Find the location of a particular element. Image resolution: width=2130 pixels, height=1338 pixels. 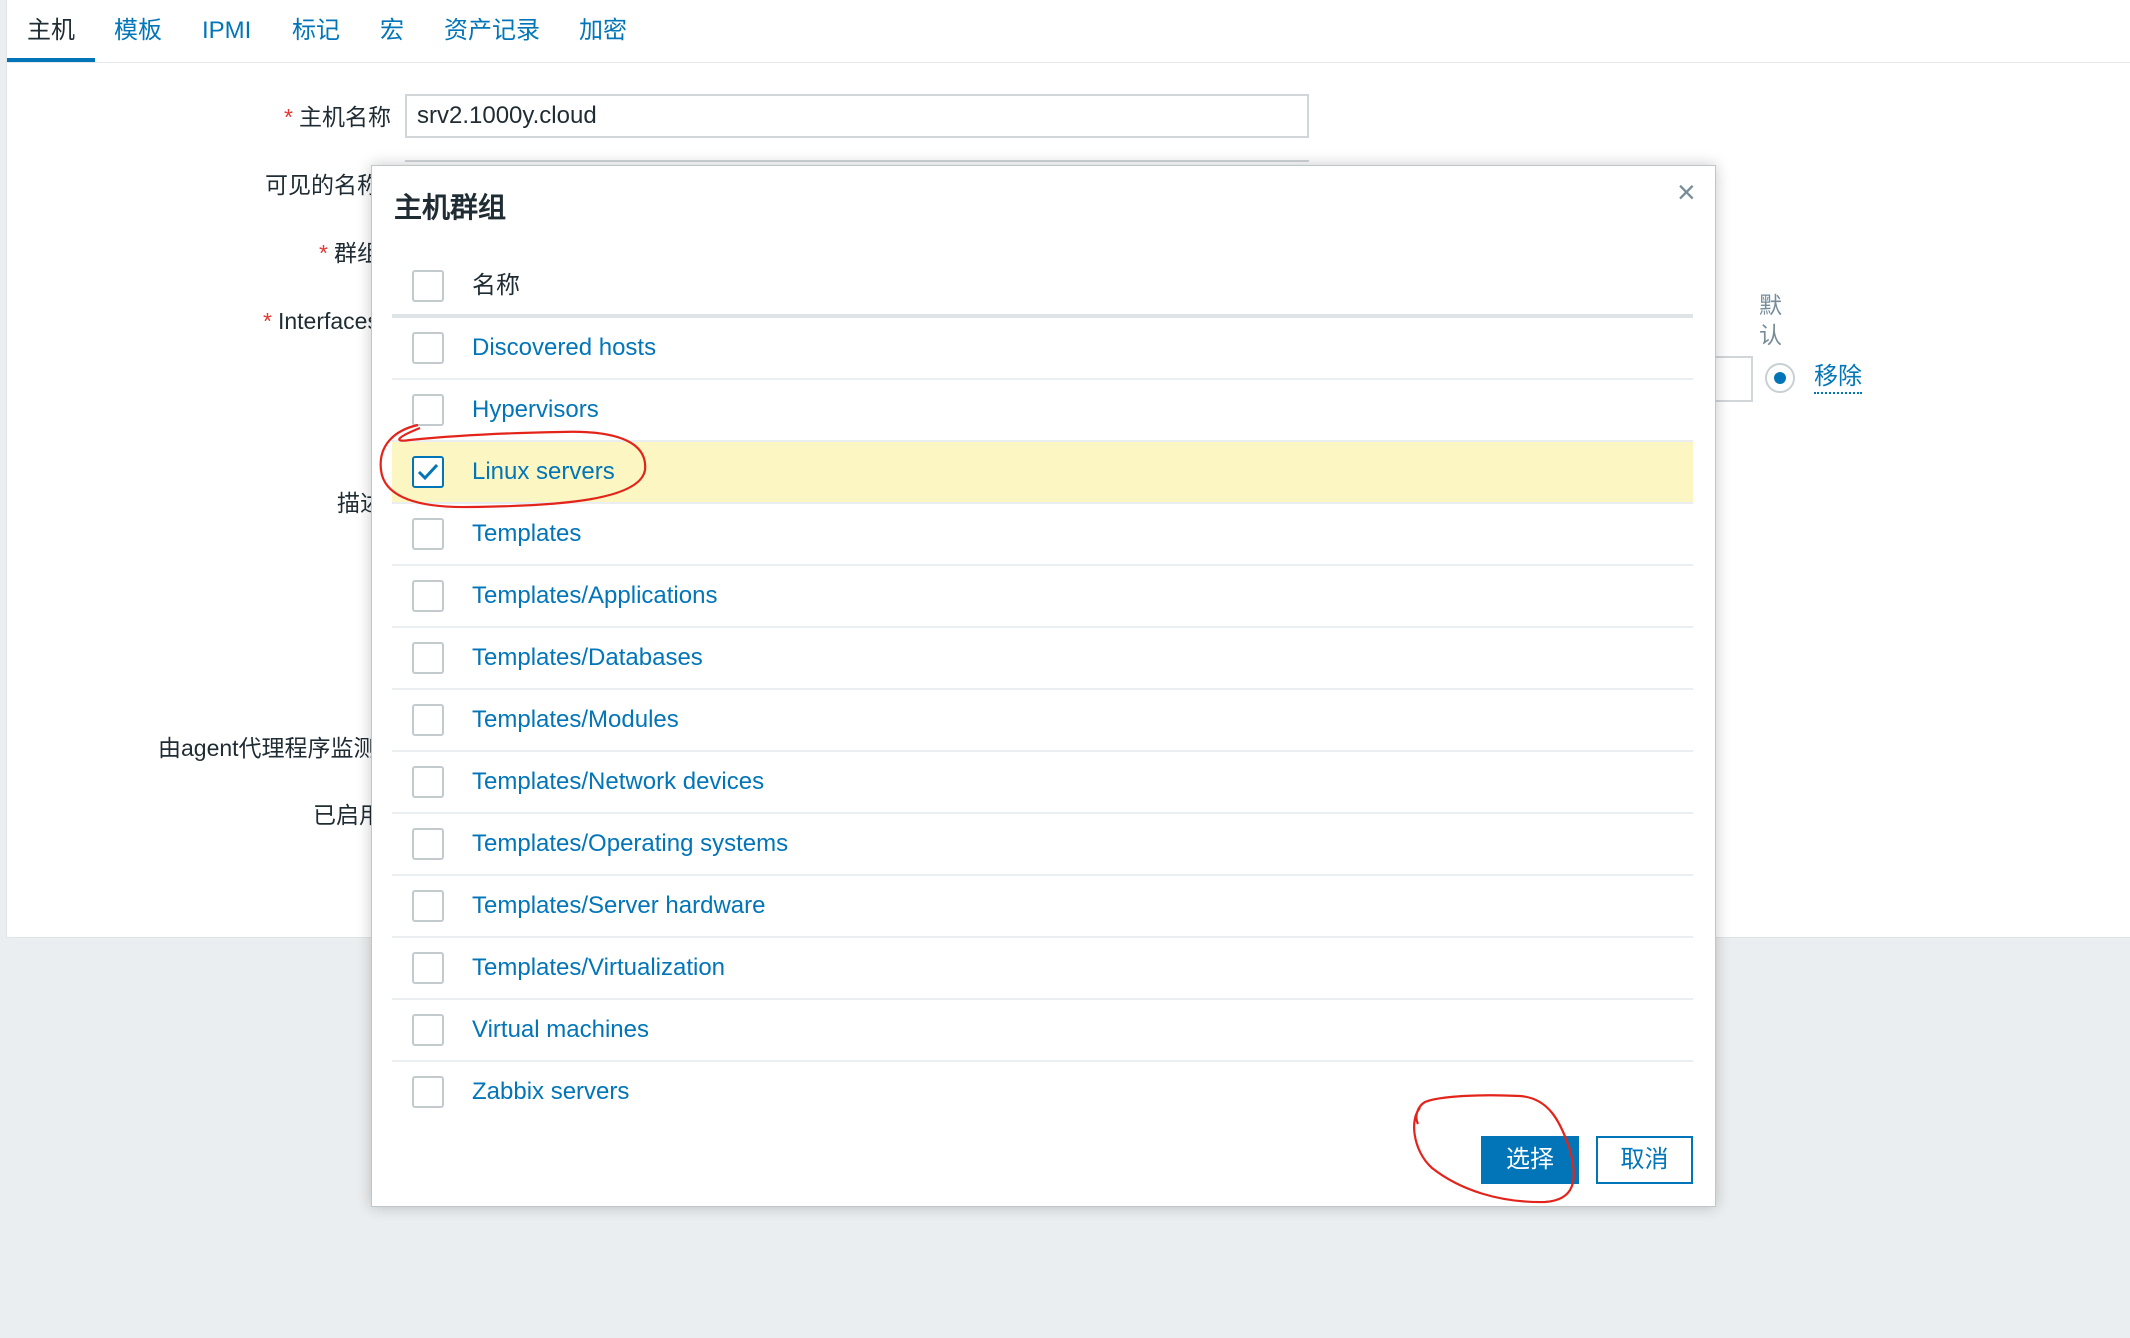

interfaces-label: * Interfaces is located at coordinates (321, 321).